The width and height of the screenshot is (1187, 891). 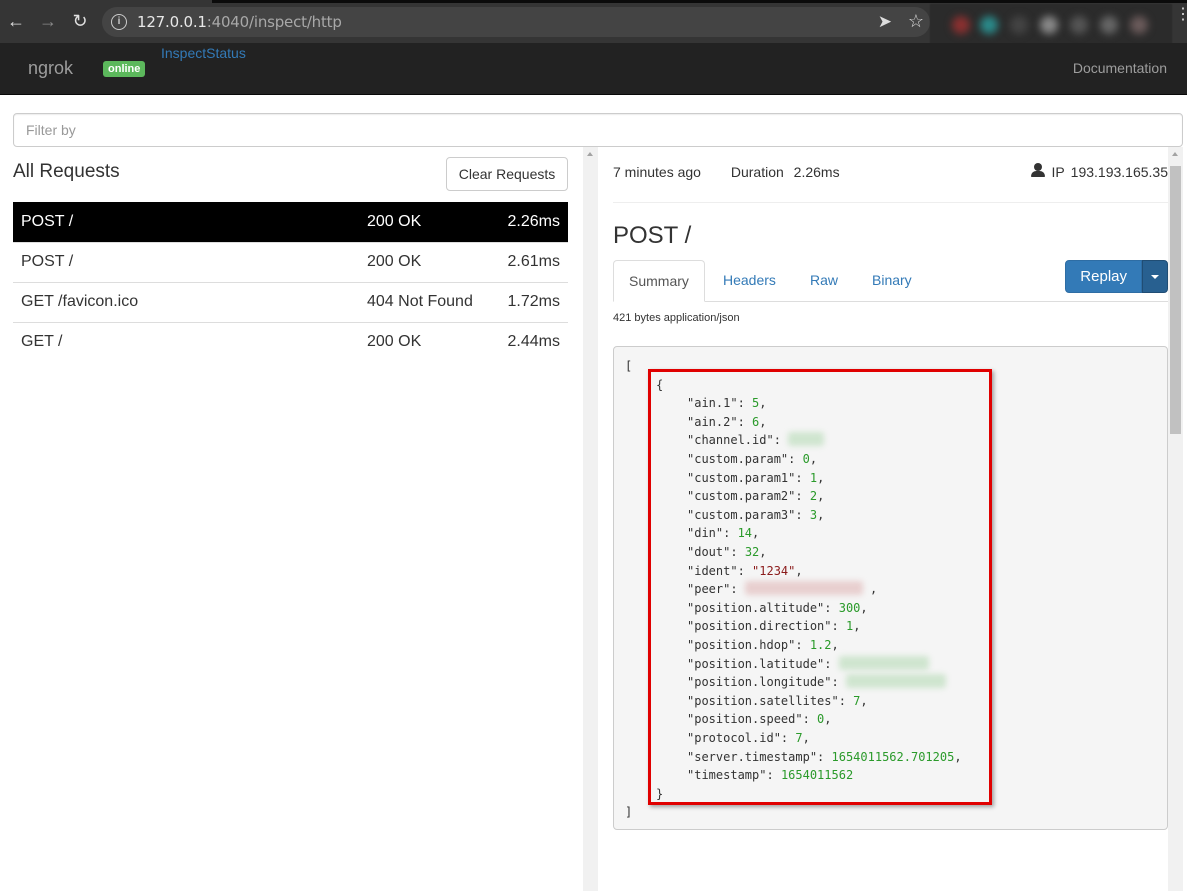 I want to click on back-arrow-icon: ←, so click(x=16, y=21).